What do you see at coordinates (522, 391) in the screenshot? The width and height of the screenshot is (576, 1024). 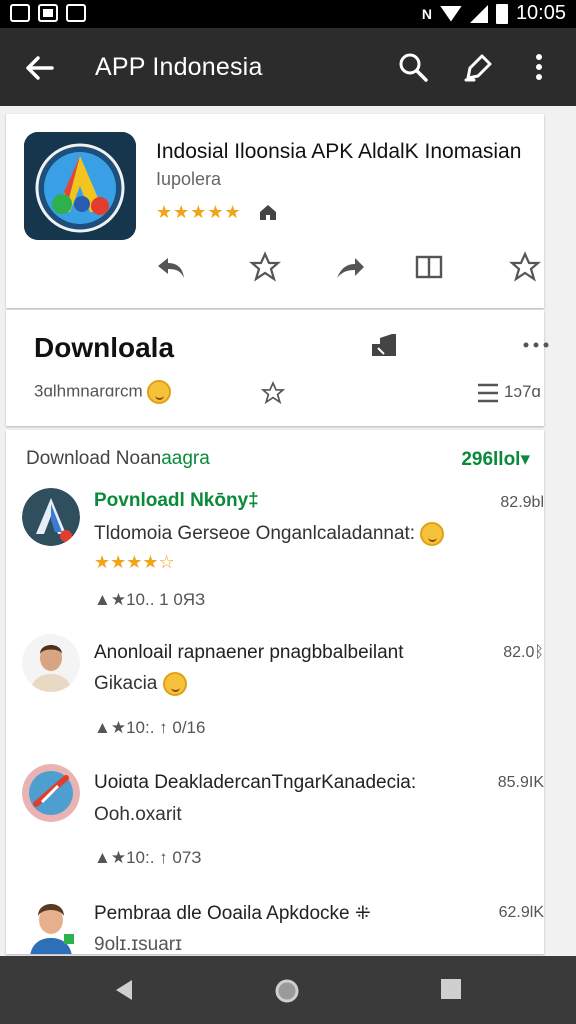 I see `download-side-count: 1ɔ7ɑ` at bounding box center [522, 391].